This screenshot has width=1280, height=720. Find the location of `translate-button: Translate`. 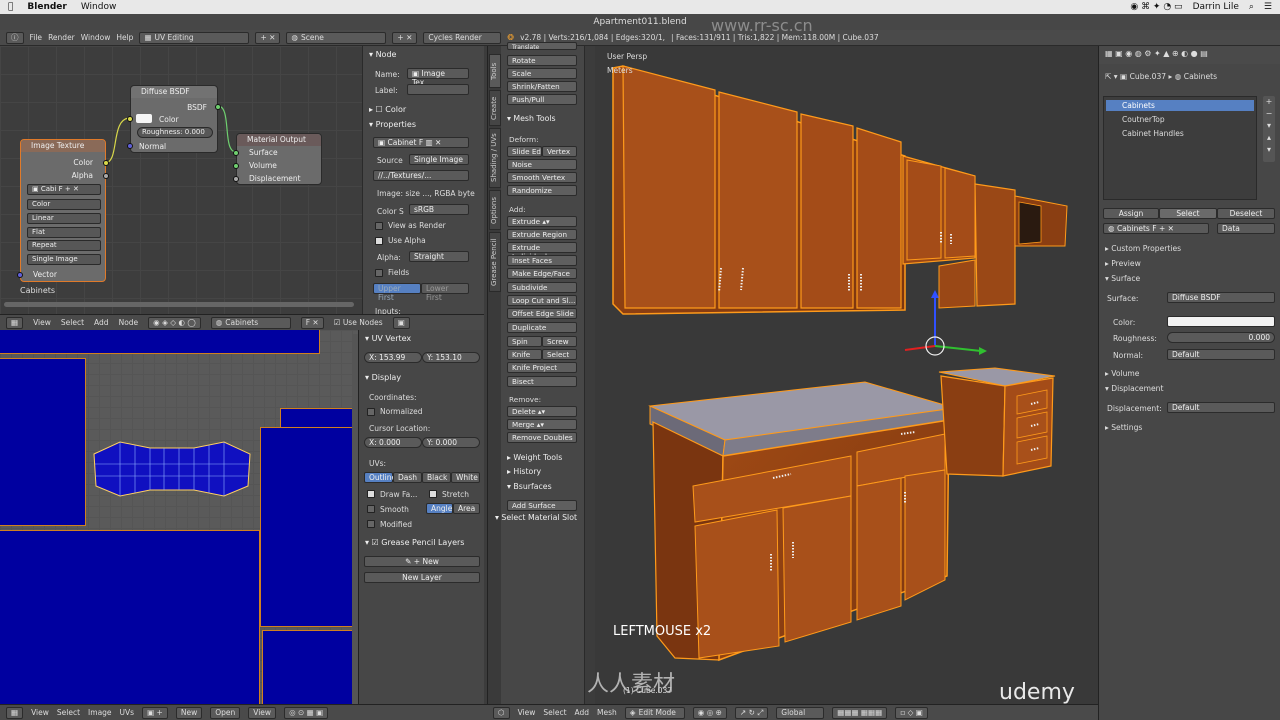

translate-button: Translate is located at coordinates (542, 46).